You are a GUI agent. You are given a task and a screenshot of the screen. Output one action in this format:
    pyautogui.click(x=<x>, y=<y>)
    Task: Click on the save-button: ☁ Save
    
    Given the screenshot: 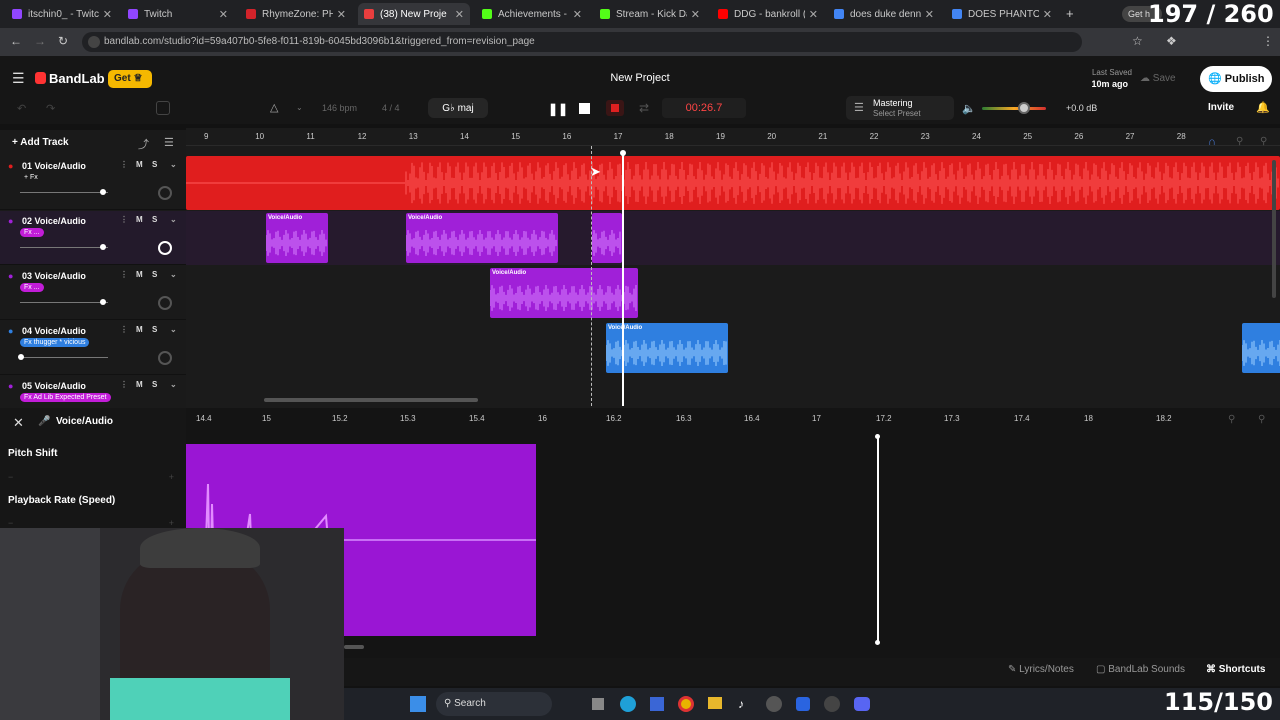 What is the action you would take?
    pyautogui.click(x=1166, y=79)
    